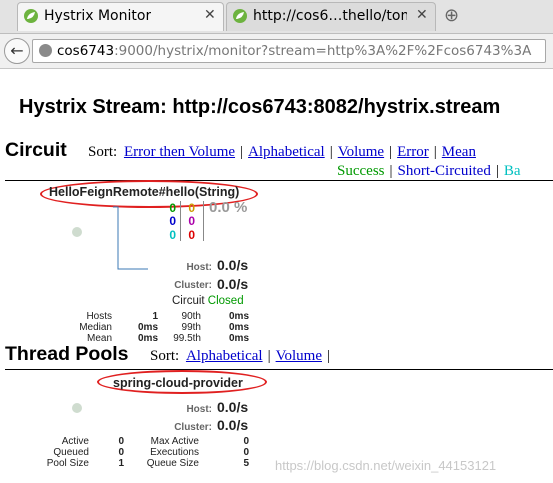  I want to click on legend-success: Success, so click(361, 171).